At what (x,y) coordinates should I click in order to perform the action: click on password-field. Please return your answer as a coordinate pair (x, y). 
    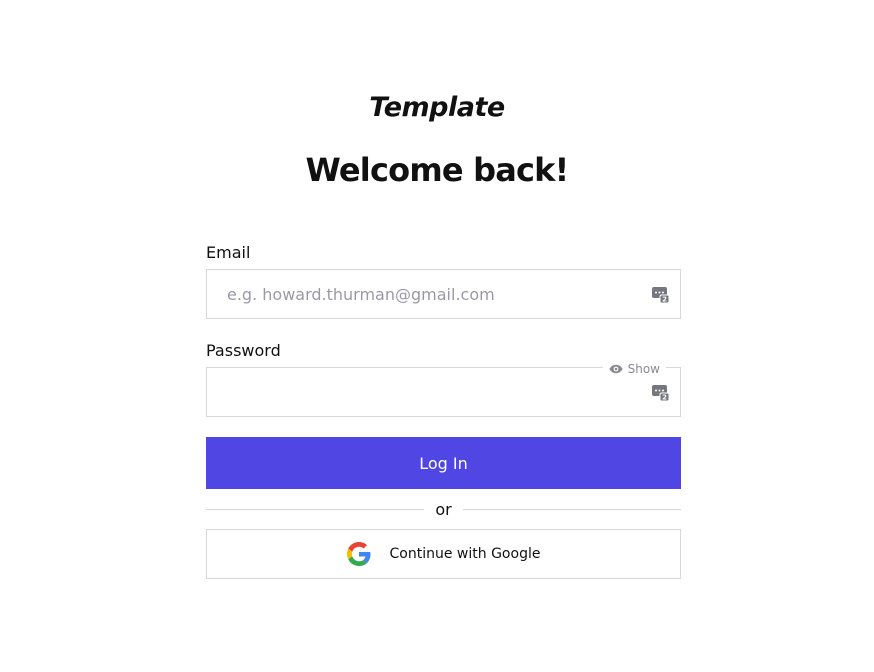
    Looking at the image, I should click on (417, 392).